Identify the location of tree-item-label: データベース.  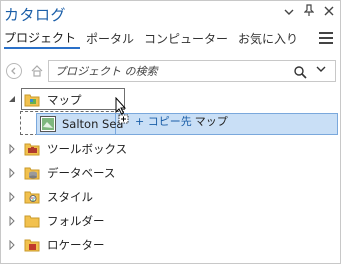
(81, 173).